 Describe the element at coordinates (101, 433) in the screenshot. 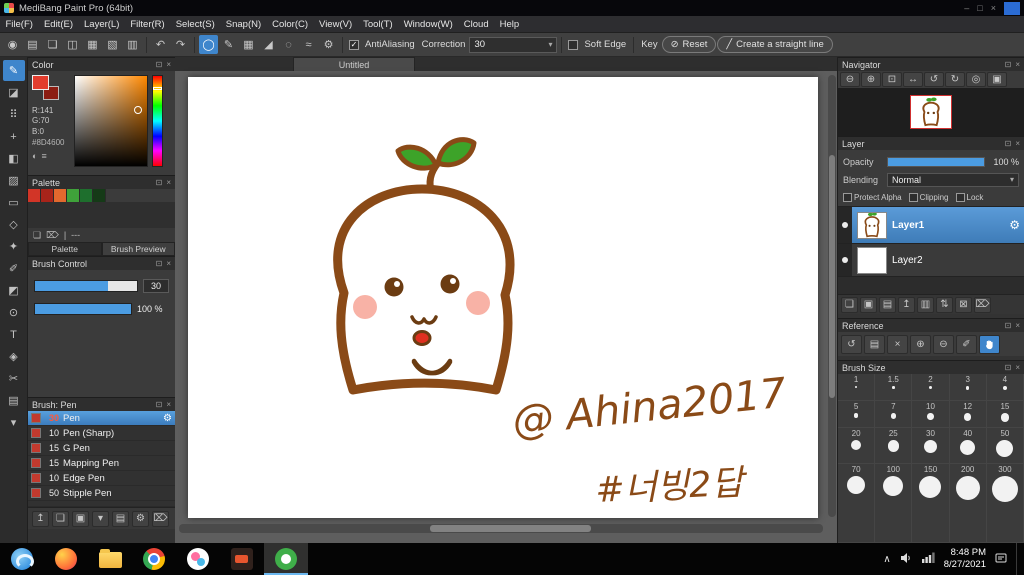

I see `brush-item-pen-sharp: 10 Pen (Sharp)` at that location.